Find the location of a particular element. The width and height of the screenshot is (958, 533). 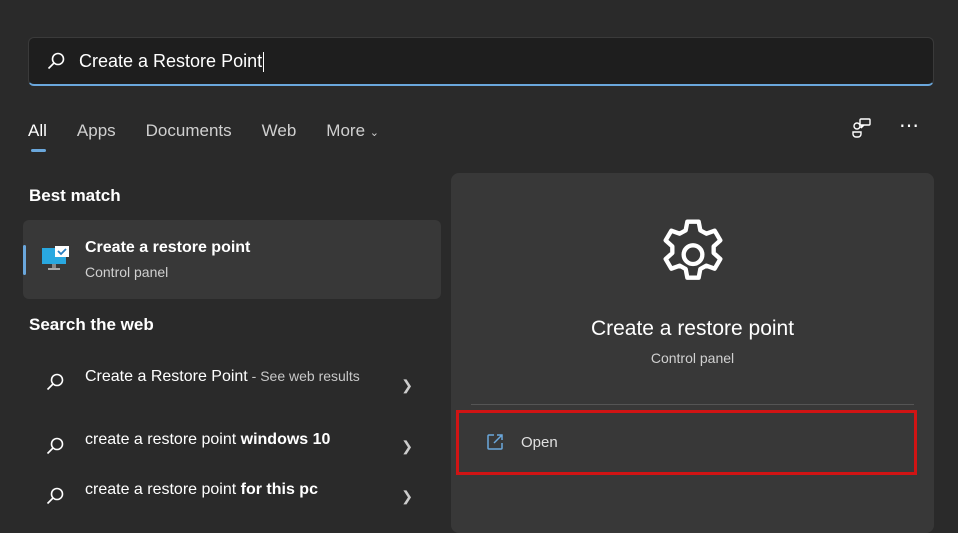

selection-indicator is located at coordinates (24, 260).